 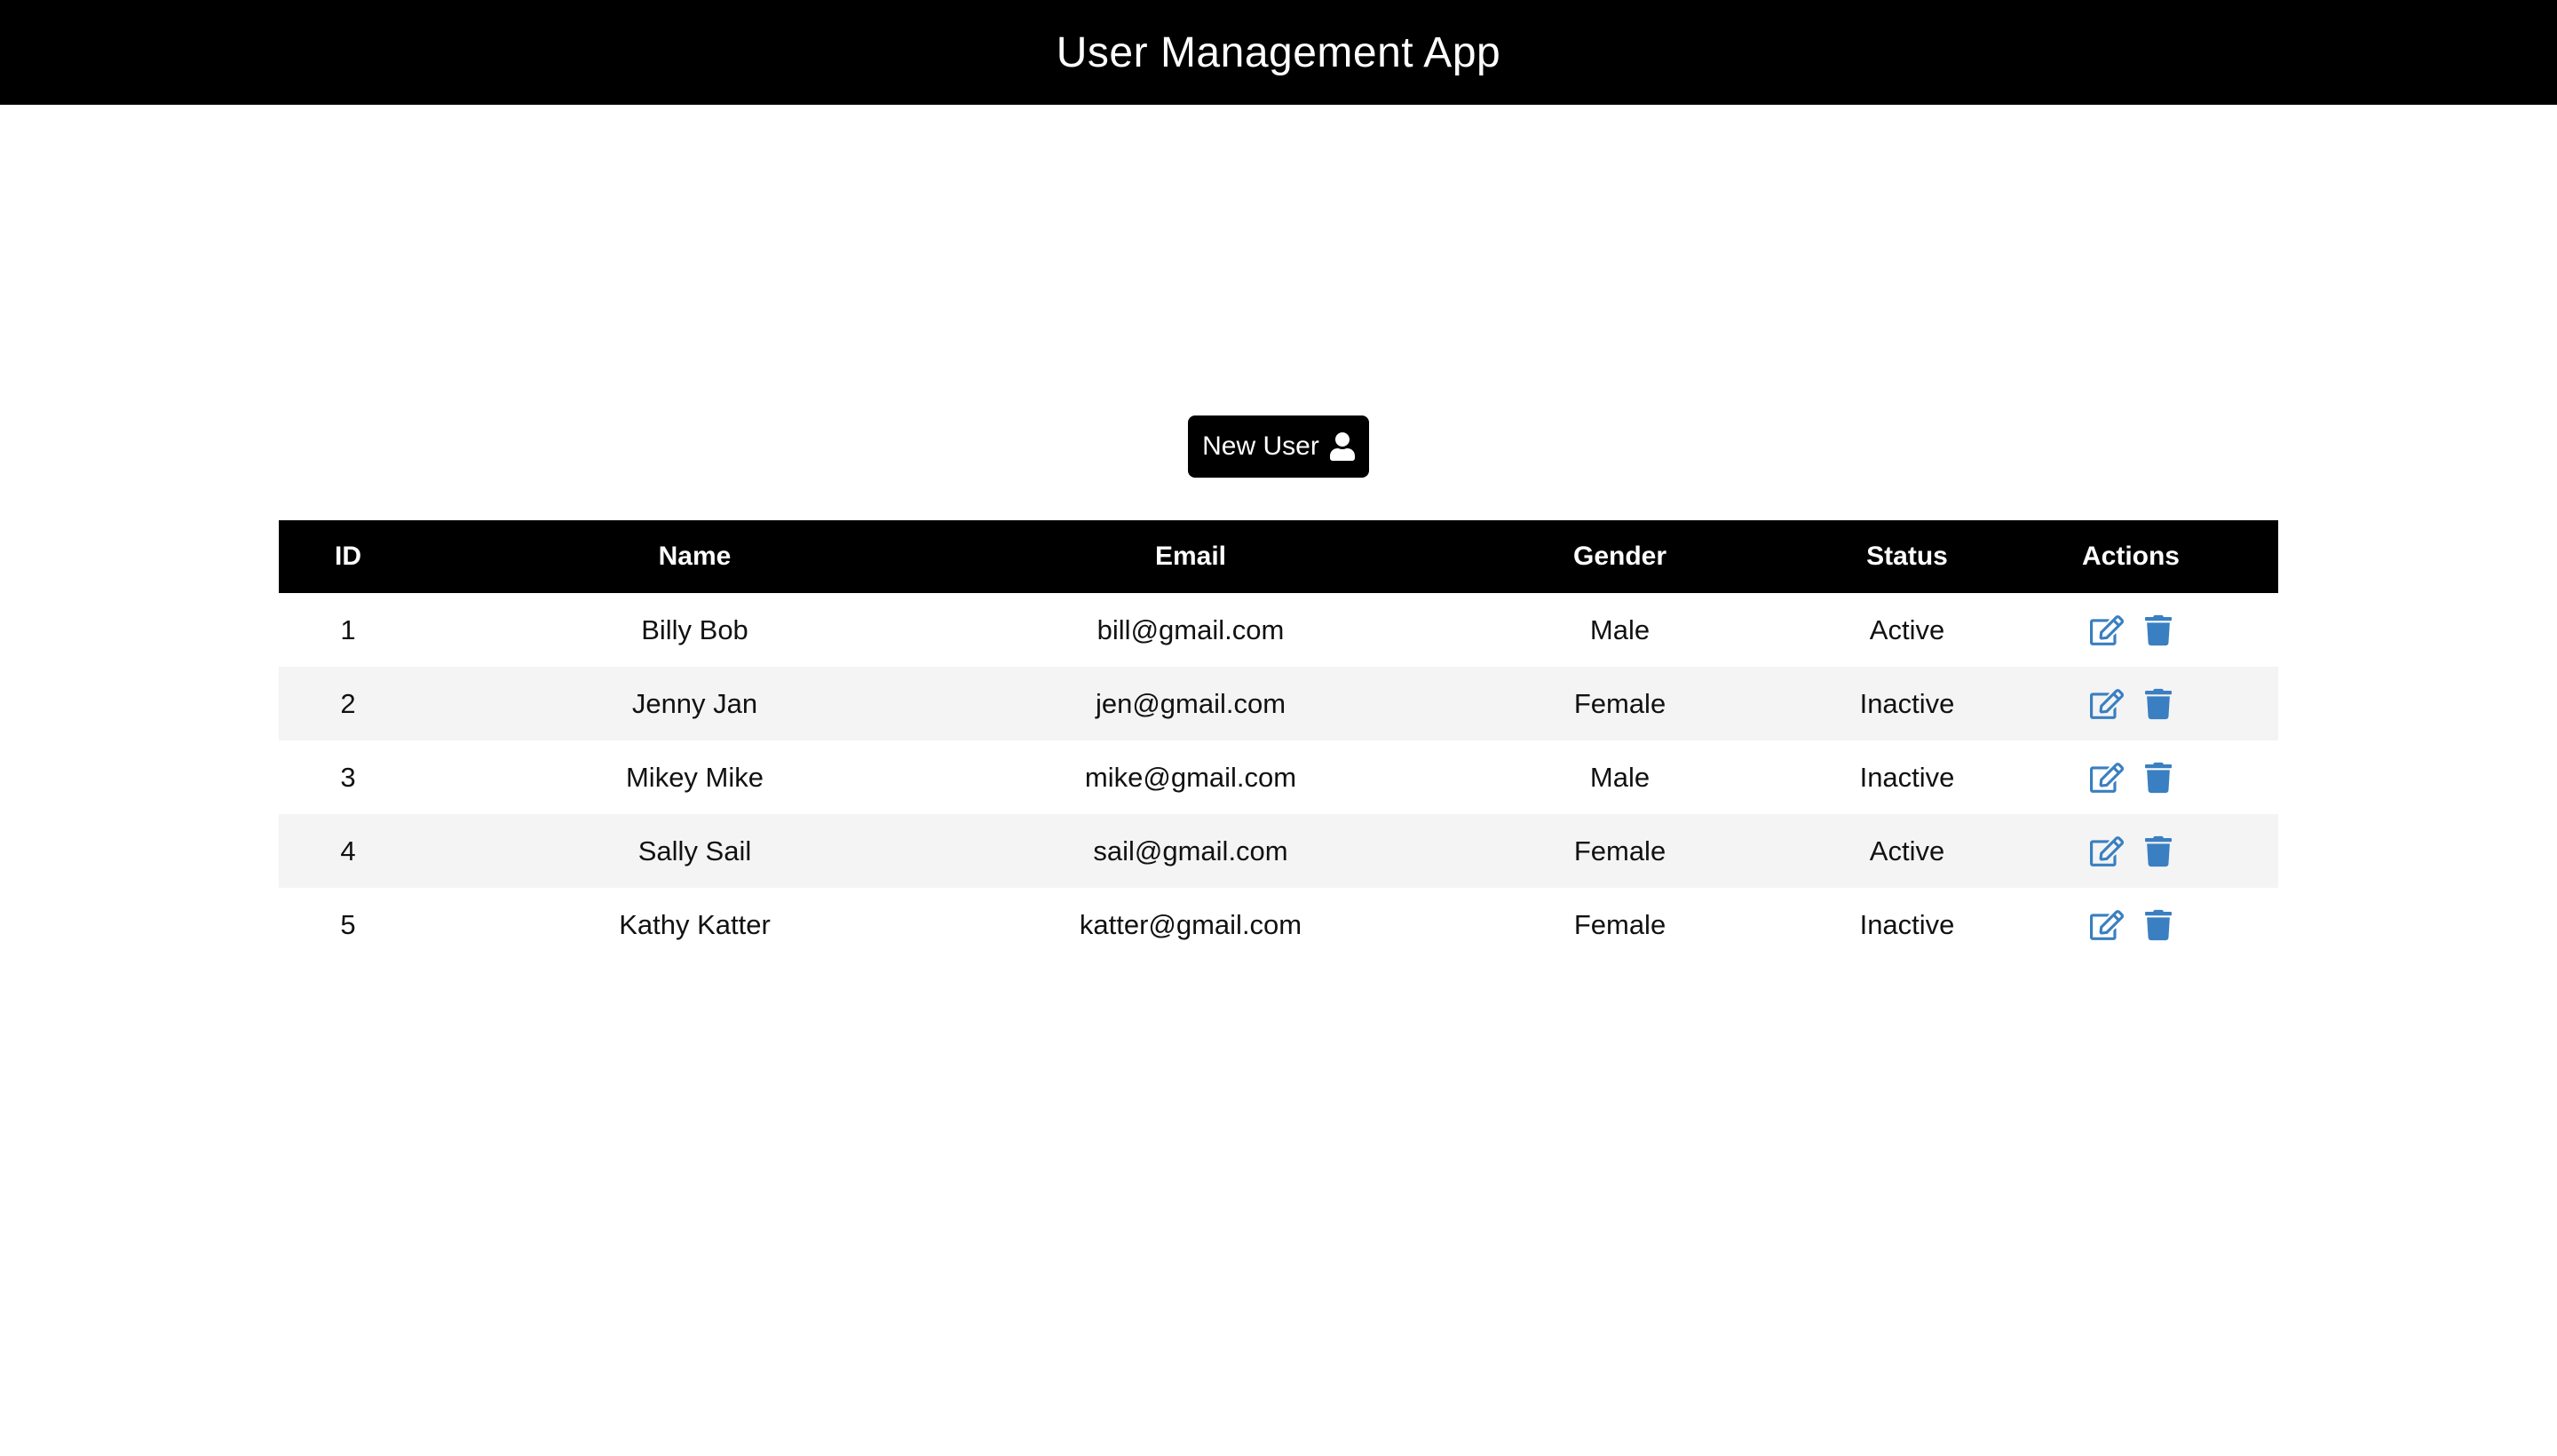 I want to click on table-row: 1 Billy Bob bill@gmail.com Male Active, so click(x=1278, y=630).